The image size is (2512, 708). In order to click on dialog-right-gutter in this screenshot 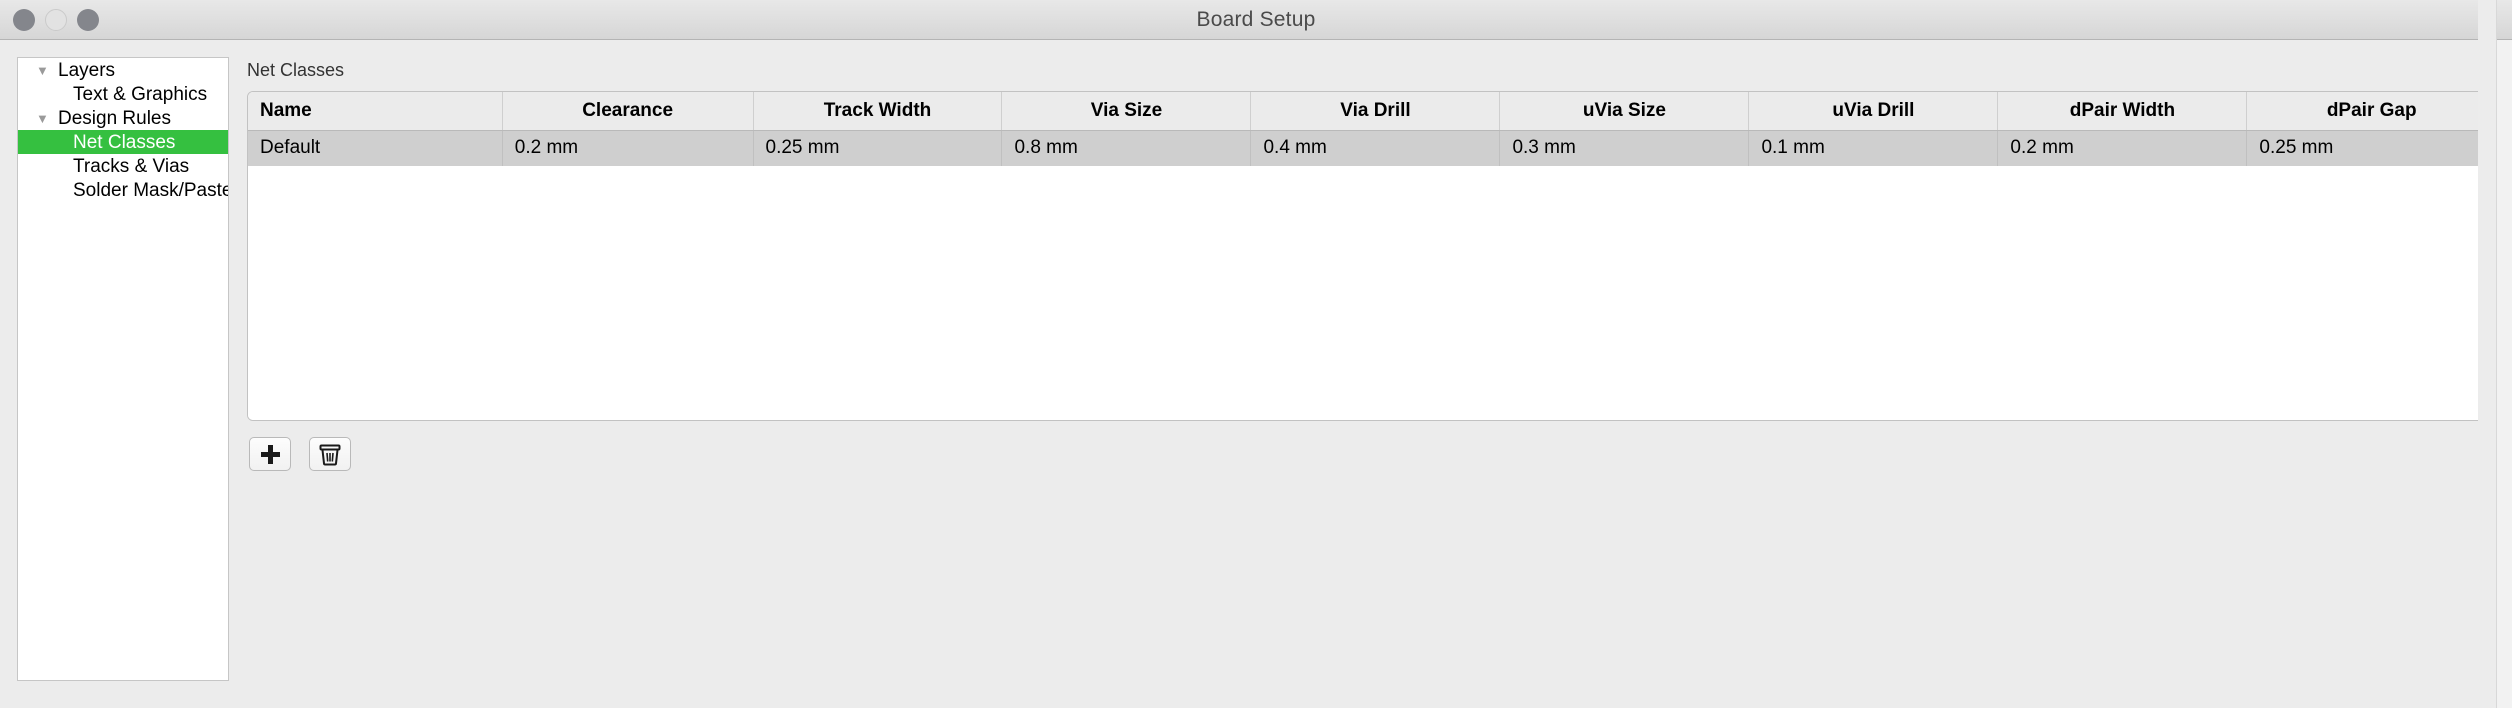, I will do `click(2487, 354)`.